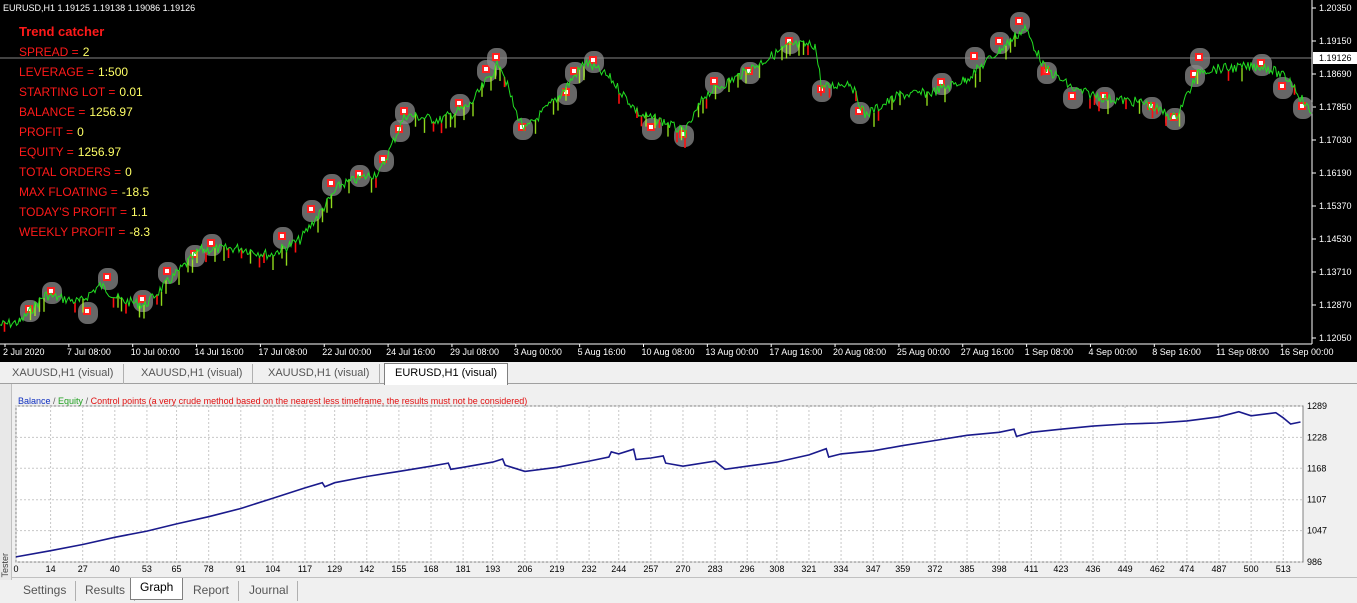  What do you see at coordinates (334, 569) in the screenshot?
I see `balance-x-tick: 129` at bounding box center [334, 569].